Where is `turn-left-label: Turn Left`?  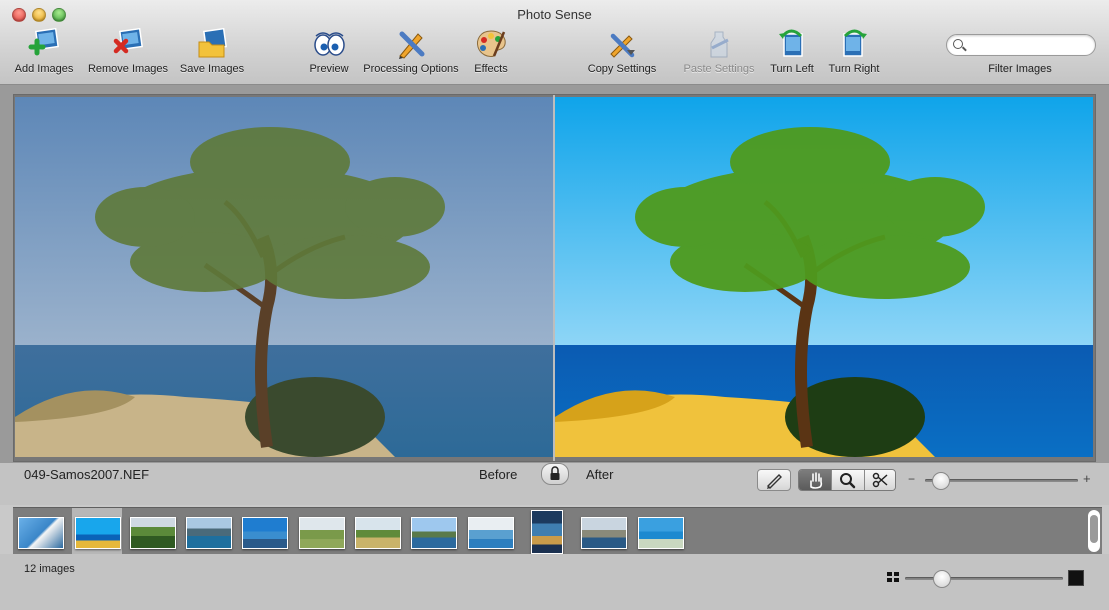 turn-left-label: Turn Left is located at coordinates (792, 69).